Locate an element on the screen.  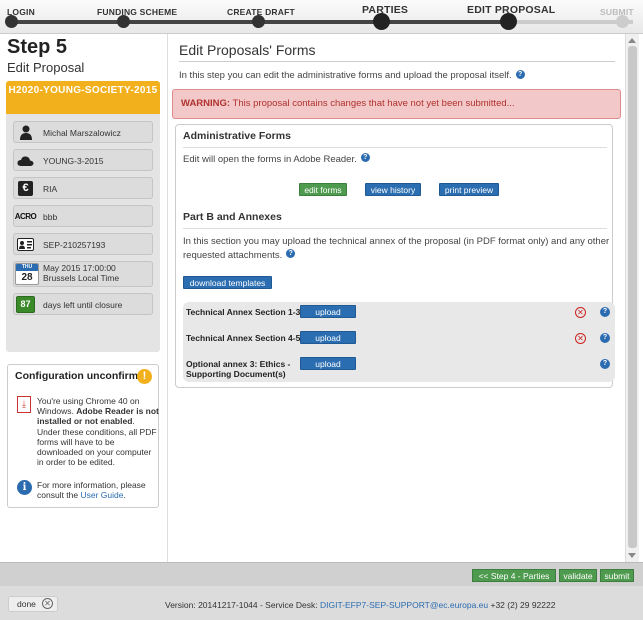
admin-help-icon: ? is located at coordinates (365, 157).